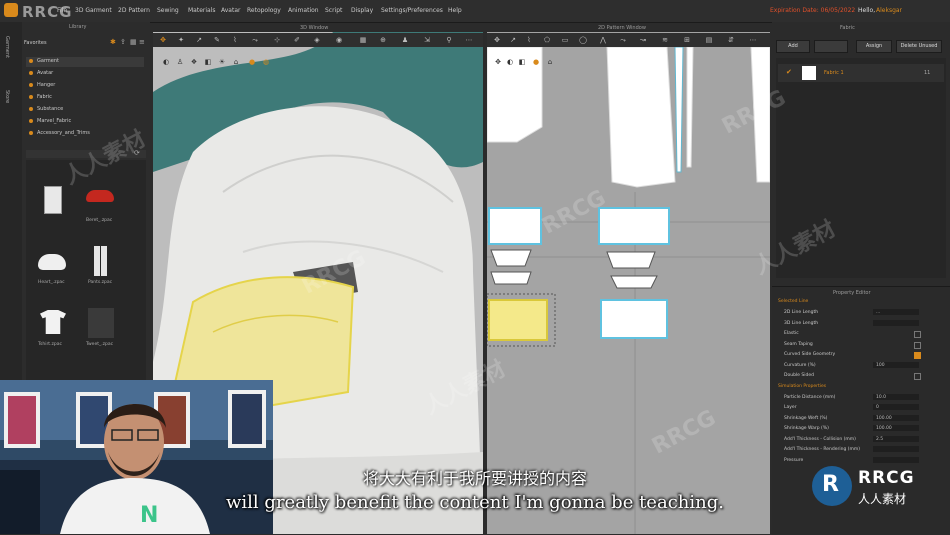  Describe the element at coordinates (102, 204) in the screenshot. I see `thumbnail-beret: Beret_.zpac` at that location.